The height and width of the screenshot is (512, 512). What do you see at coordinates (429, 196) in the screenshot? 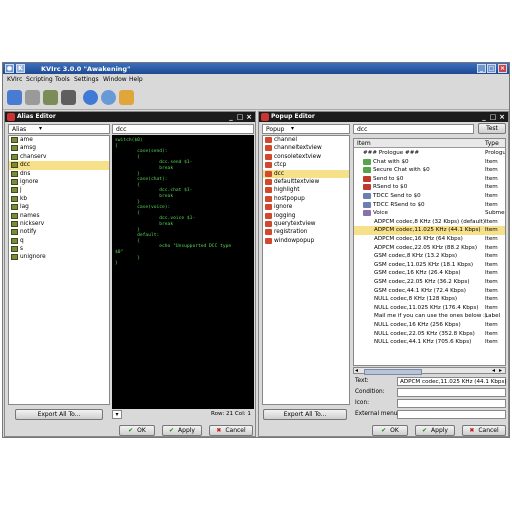
I see `tree-row: TDCC Send to $0 Item` at bounding box center [429, 196].